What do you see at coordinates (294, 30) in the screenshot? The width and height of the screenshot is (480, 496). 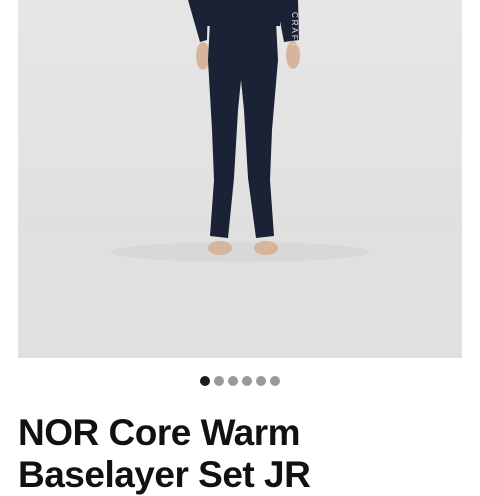 I see `sleeve-logo-print: CRAFT` at bounding box center [294, 30].